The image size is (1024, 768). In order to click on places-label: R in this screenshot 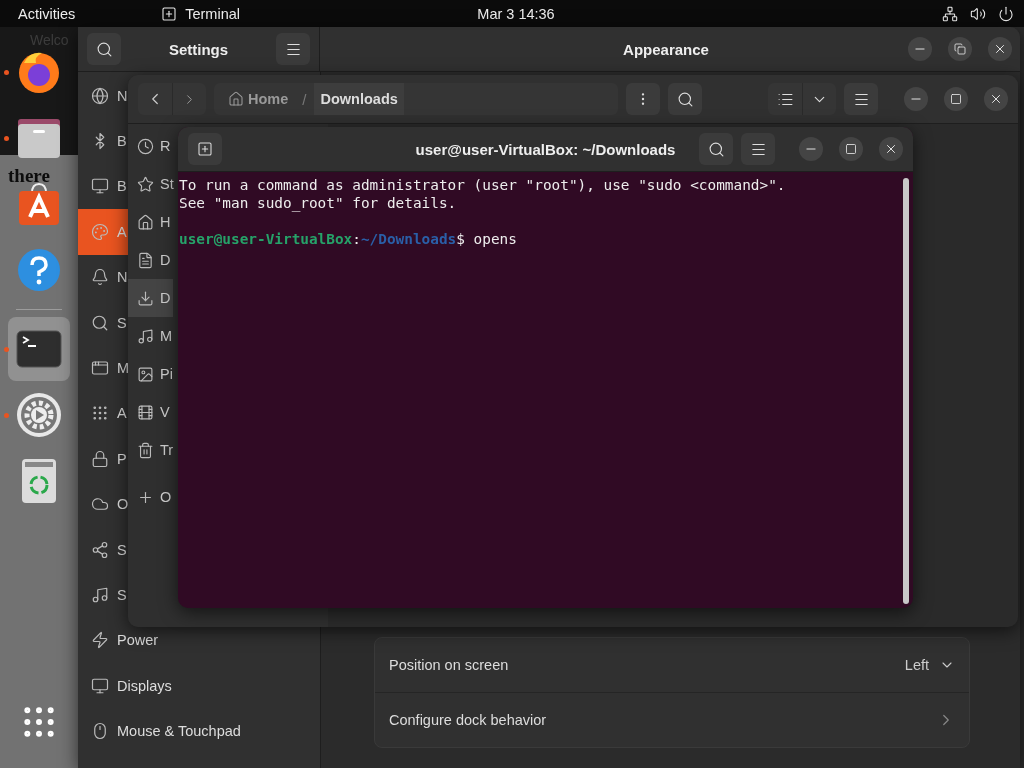, I will do `click(165, 146)`.